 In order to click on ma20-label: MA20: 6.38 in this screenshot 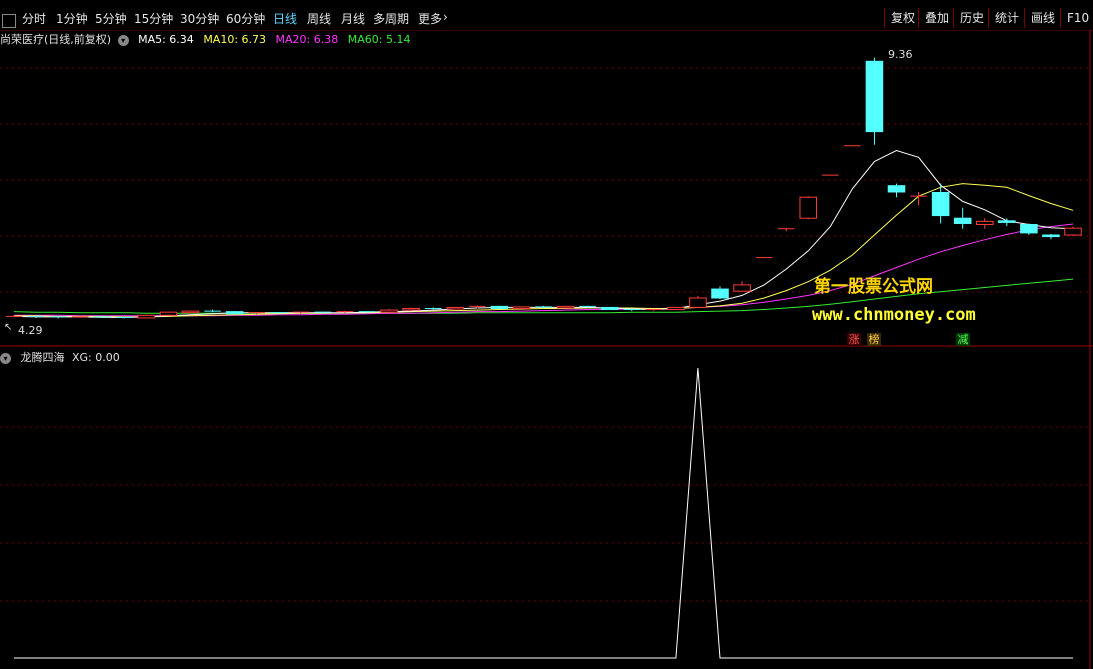, I will do `click(307, 39)`.